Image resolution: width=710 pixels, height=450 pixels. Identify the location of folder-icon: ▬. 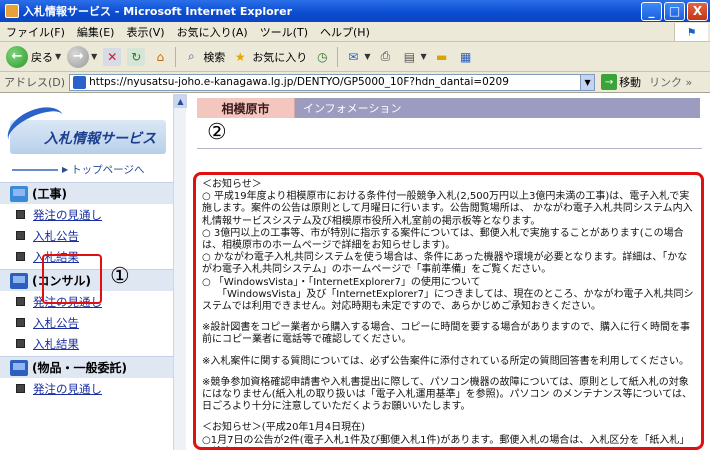
(441, 56).